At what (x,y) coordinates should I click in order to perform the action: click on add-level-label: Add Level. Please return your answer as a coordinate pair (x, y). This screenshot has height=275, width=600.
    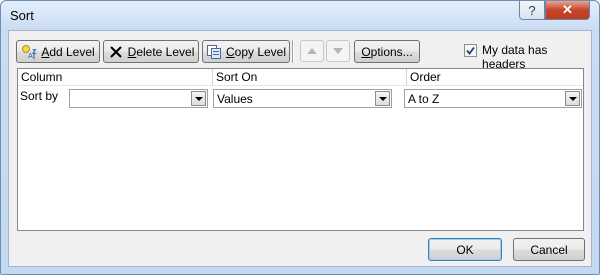
    Looking at the image, I should click on (68, 51).